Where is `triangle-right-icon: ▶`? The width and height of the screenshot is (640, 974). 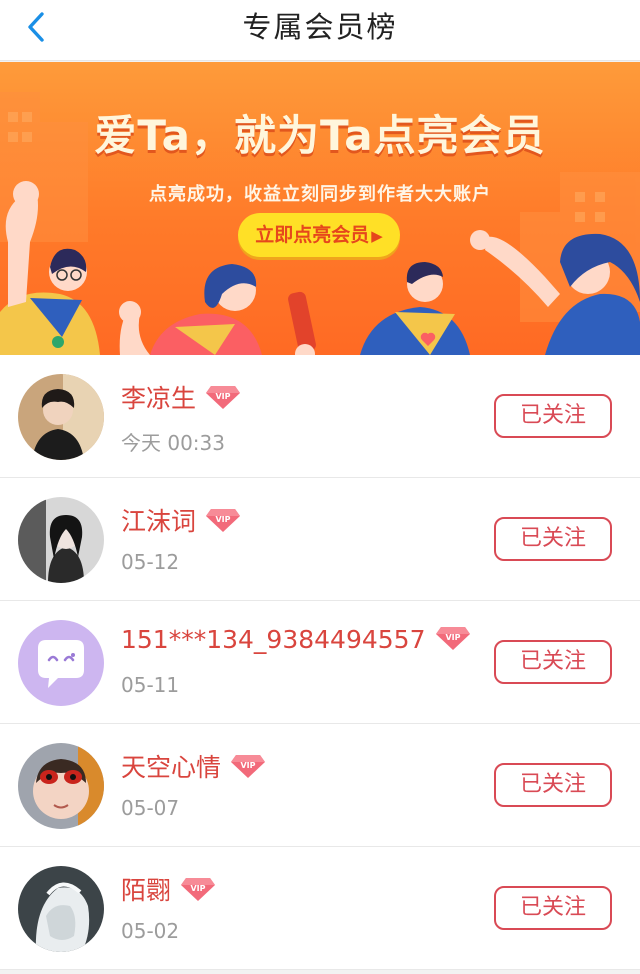
triangle-right-icon: ▶ is located at coordinates (377, 236).